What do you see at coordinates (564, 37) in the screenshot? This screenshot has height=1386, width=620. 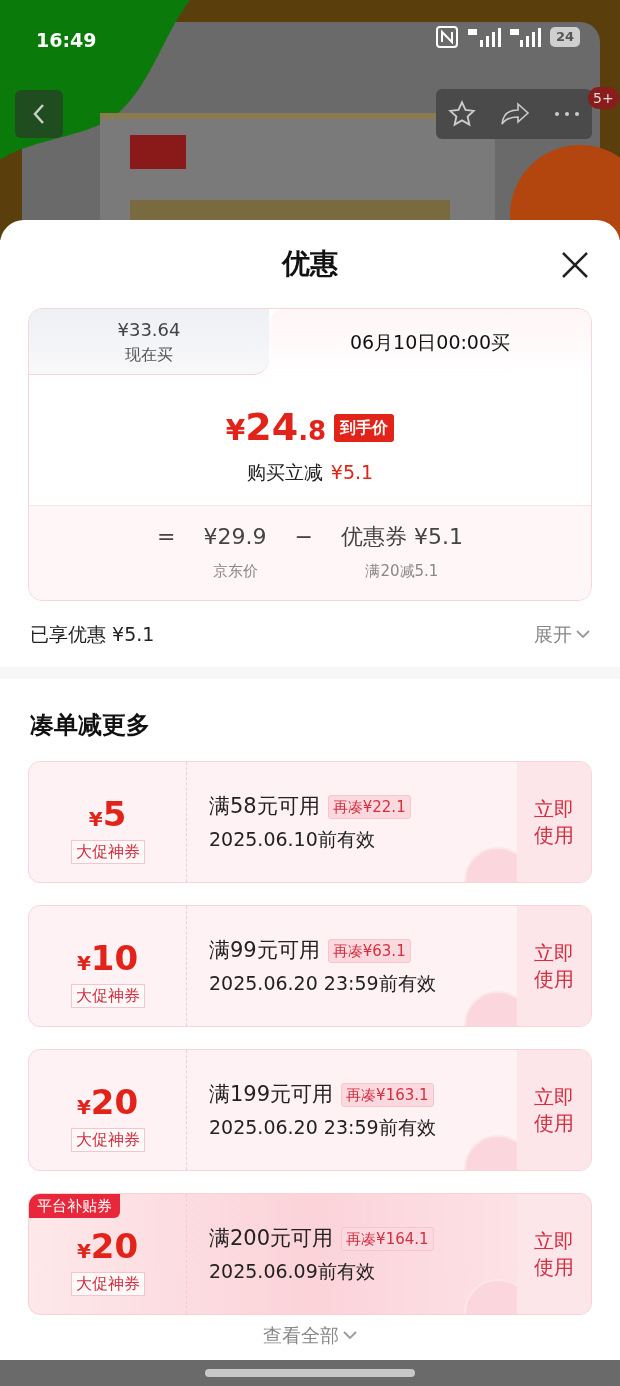 I see `battery-indicator: 24` at bounding box center [564, 37].